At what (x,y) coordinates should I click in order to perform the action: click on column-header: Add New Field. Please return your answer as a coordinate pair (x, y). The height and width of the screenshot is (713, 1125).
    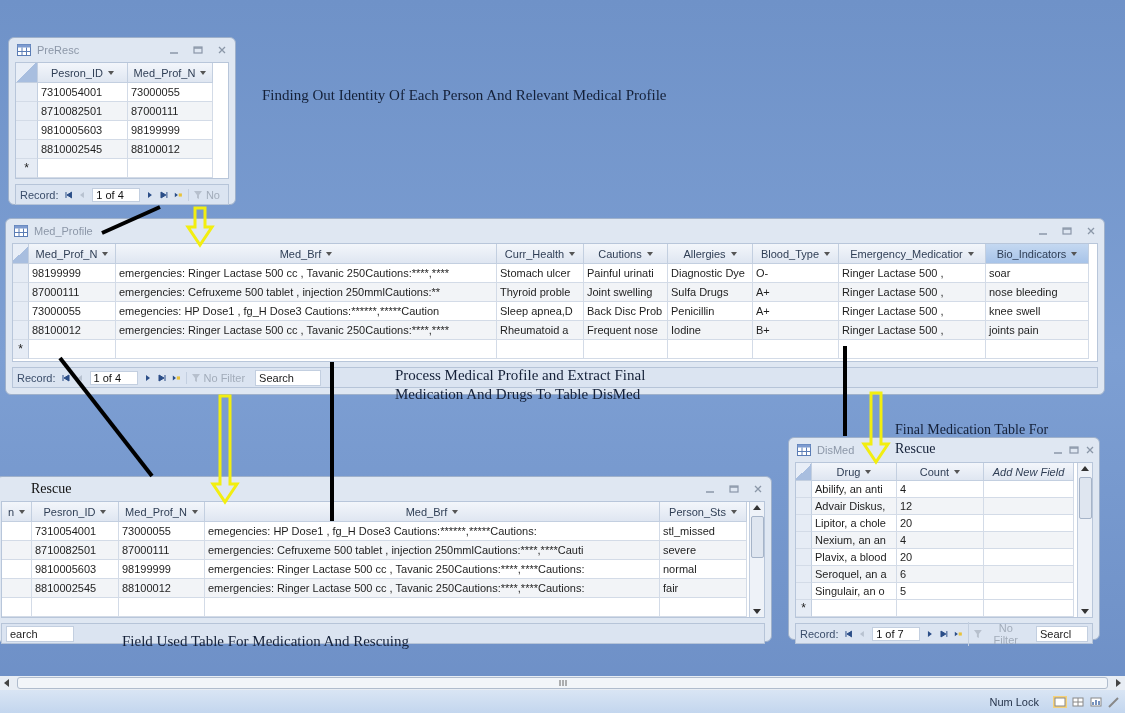
    Looking at the image, I should click on (1029, 472).